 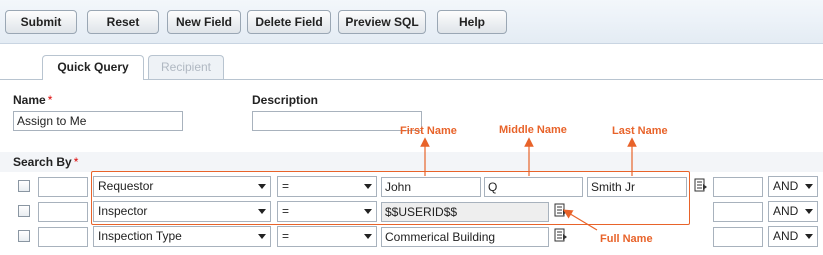 I want to click on field-select-value: Inspection Type, so click(x=140, y=236).